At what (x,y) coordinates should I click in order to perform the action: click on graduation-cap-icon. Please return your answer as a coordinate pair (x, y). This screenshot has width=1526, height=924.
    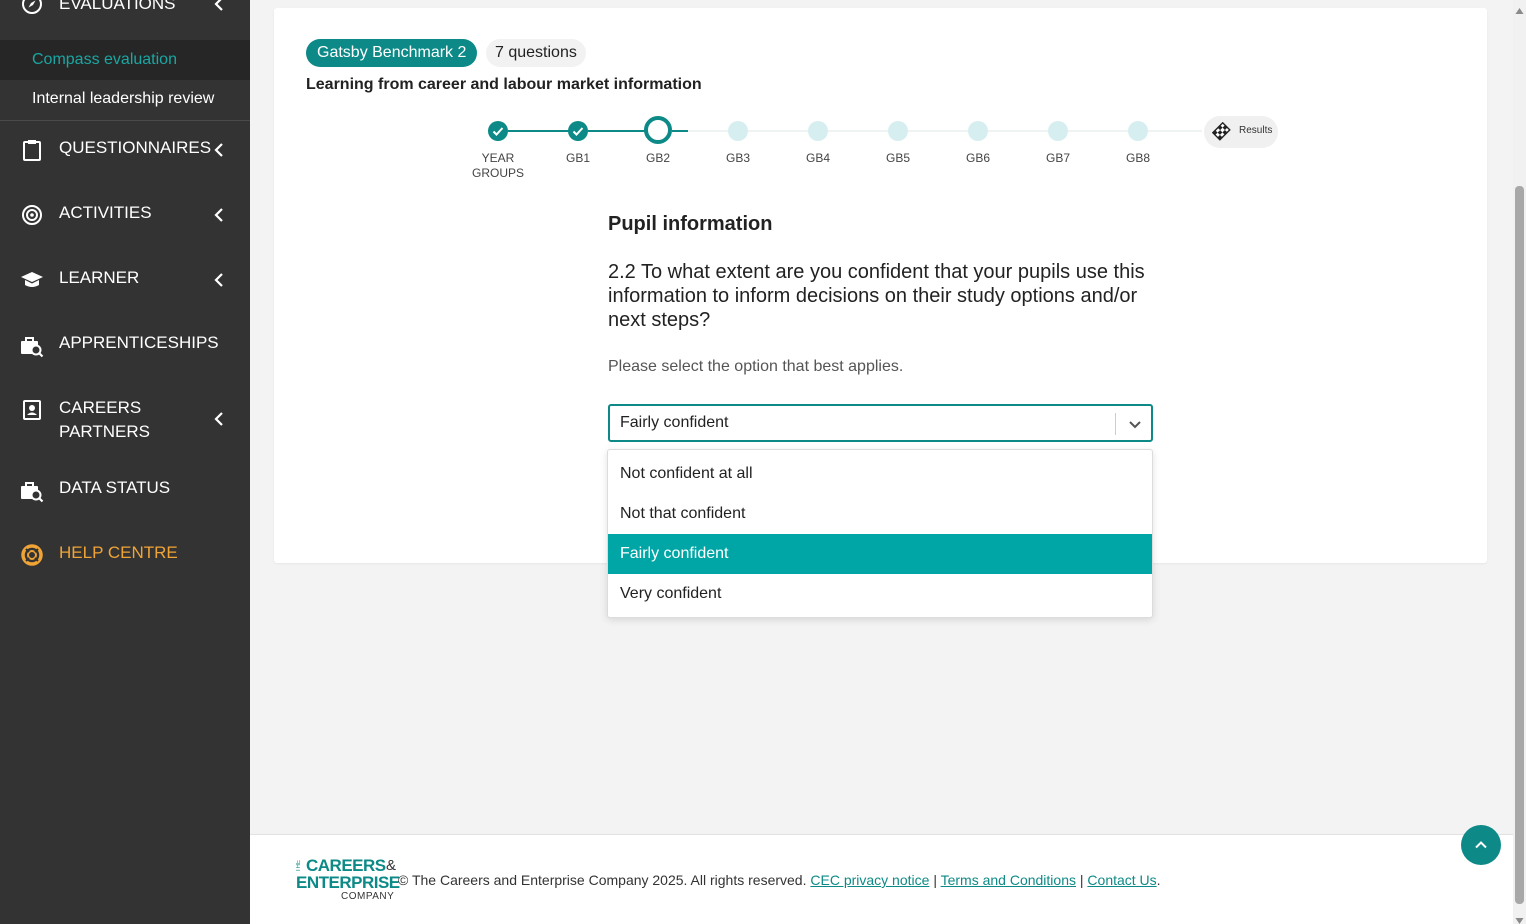
    Looking at the image, I should click on (32, 280).